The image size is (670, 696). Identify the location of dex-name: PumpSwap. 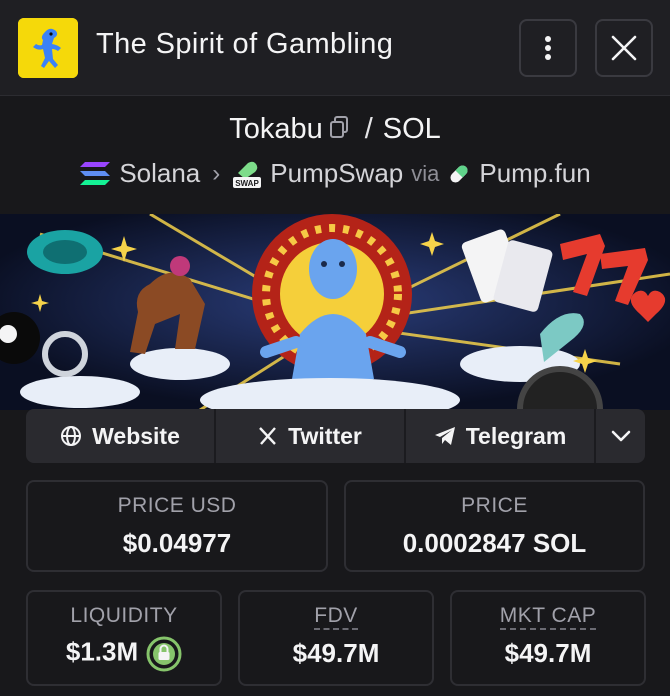
(336, 173).